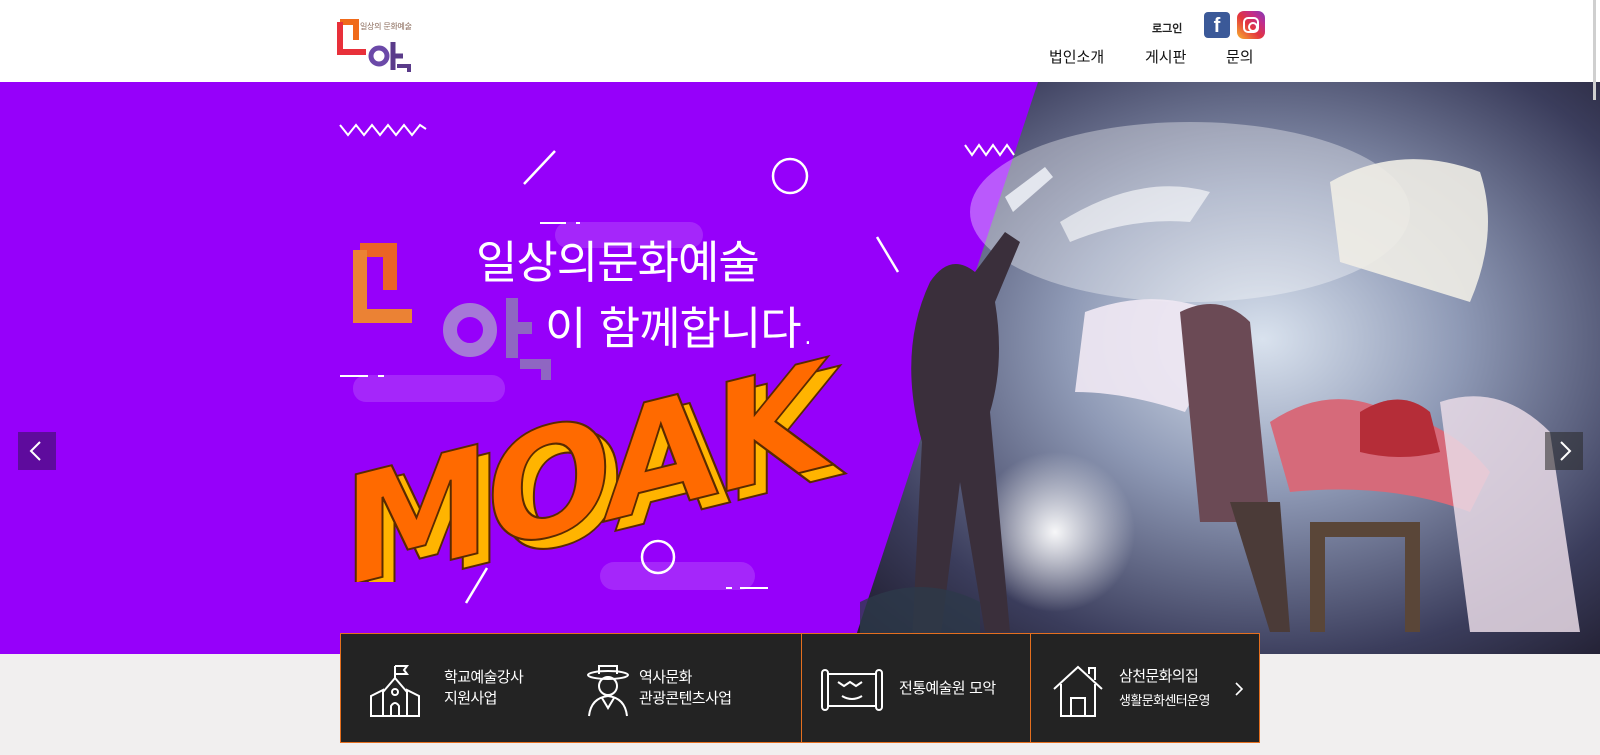 The width and height of the screenshot is (1600, 755). I want to click on quick-item-label-2: 지원사업, so click(470, 698).